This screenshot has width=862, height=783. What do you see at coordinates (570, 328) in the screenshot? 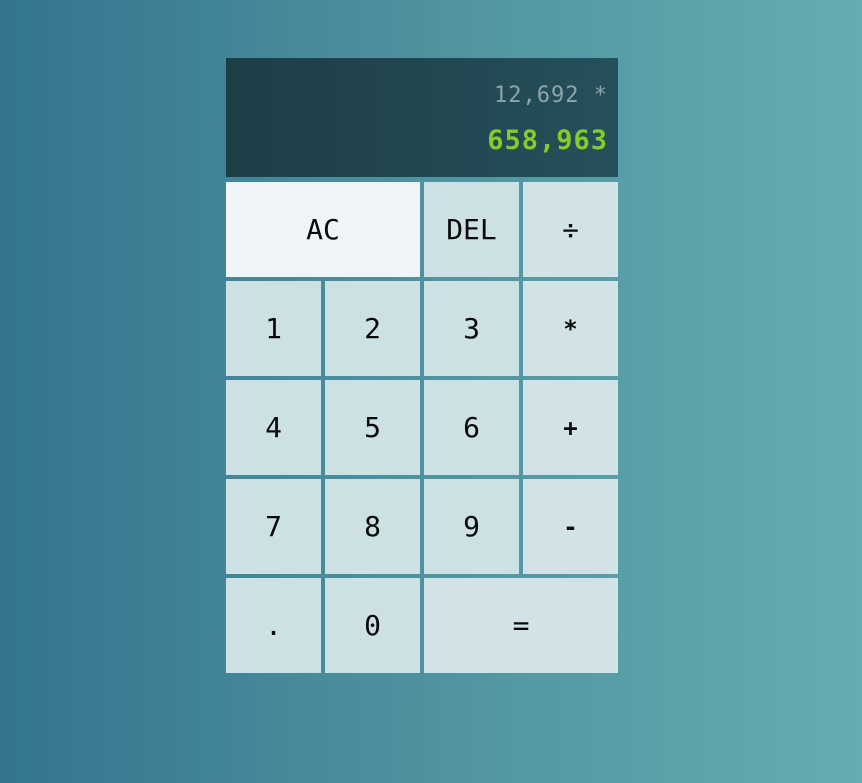
I see `multiply-button: *` at bounding box center [570, 328].